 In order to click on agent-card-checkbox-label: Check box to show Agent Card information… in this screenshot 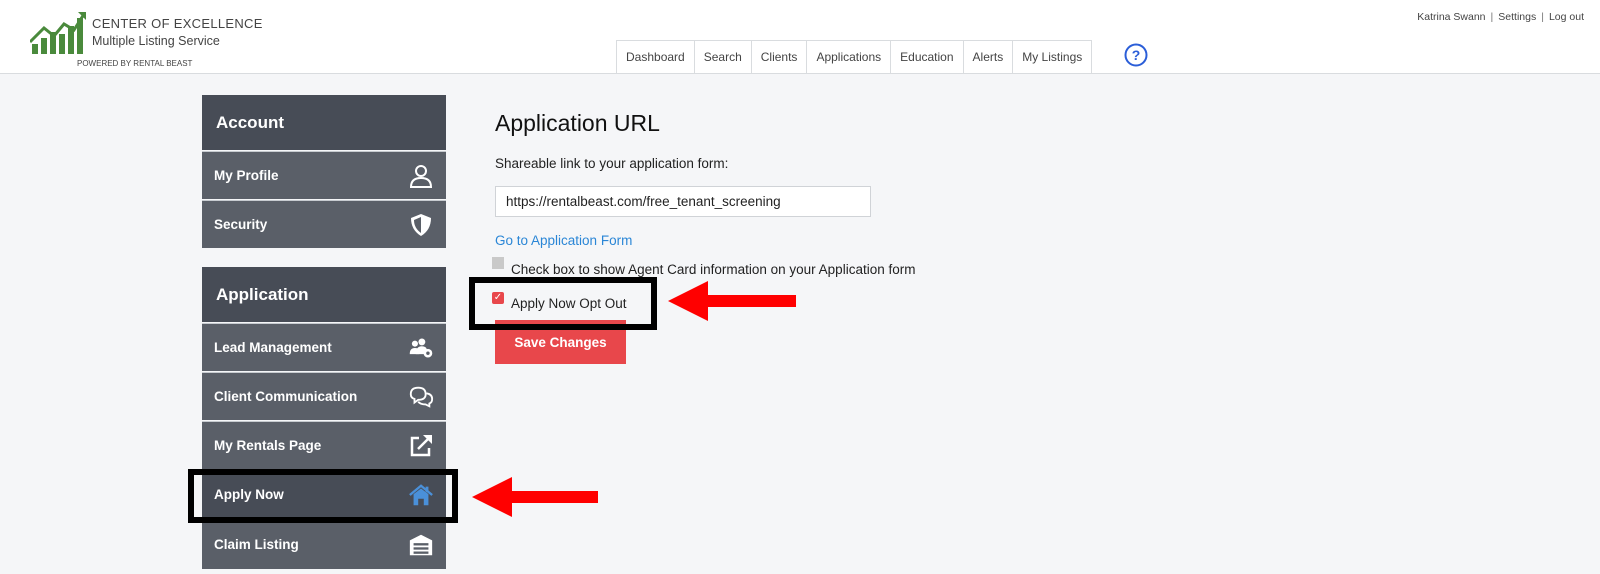, I will do `click(713, 269)`.